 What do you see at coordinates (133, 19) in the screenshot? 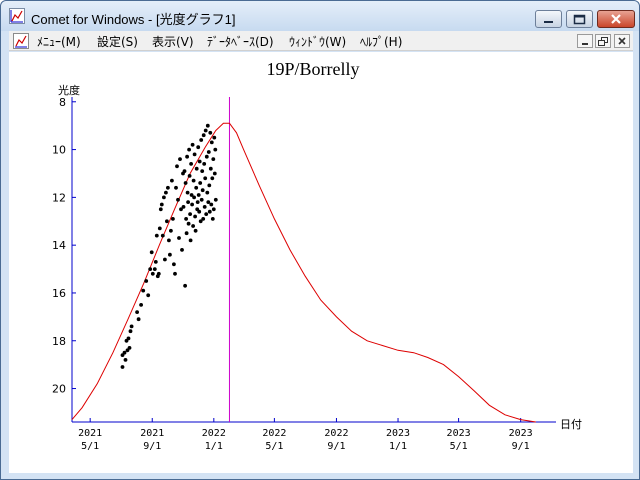
I see `window-title: Comet for Windows - [光度グラフ1]` at bounding box center [133, 19].